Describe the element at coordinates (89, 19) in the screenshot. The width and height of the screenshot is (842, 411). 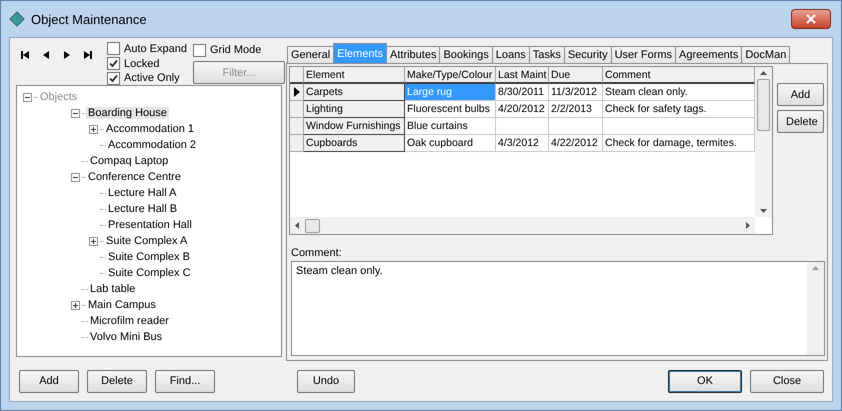
I see `window-title: Object Maintenance` at that location.